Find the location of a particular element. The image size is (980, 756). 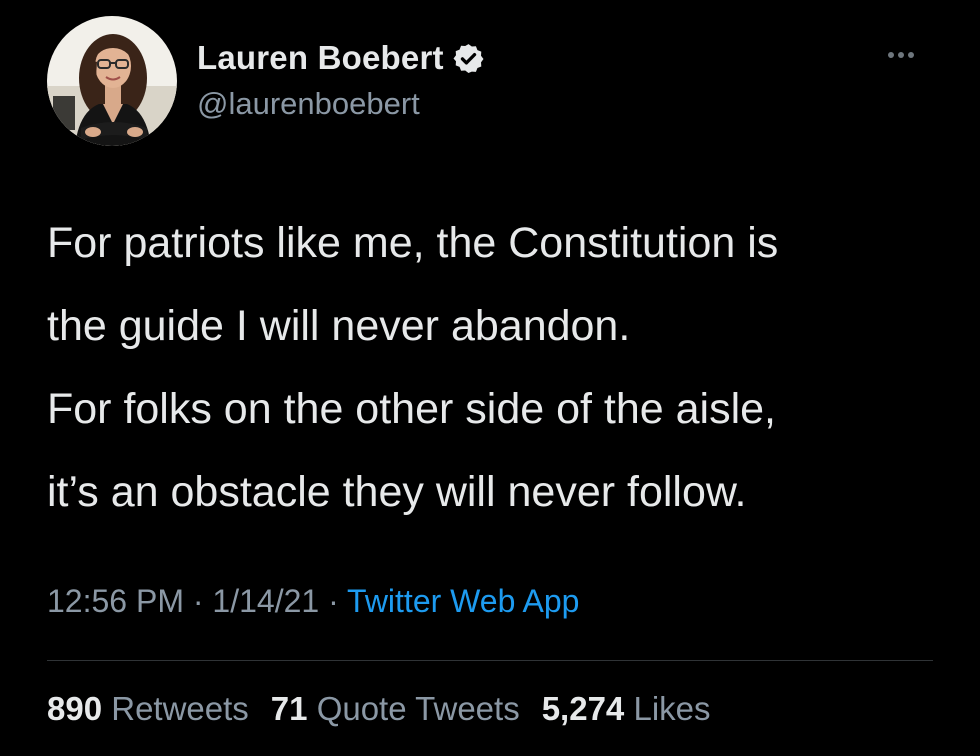

likes-count: 5,274 is located at coordinates (583, 708).